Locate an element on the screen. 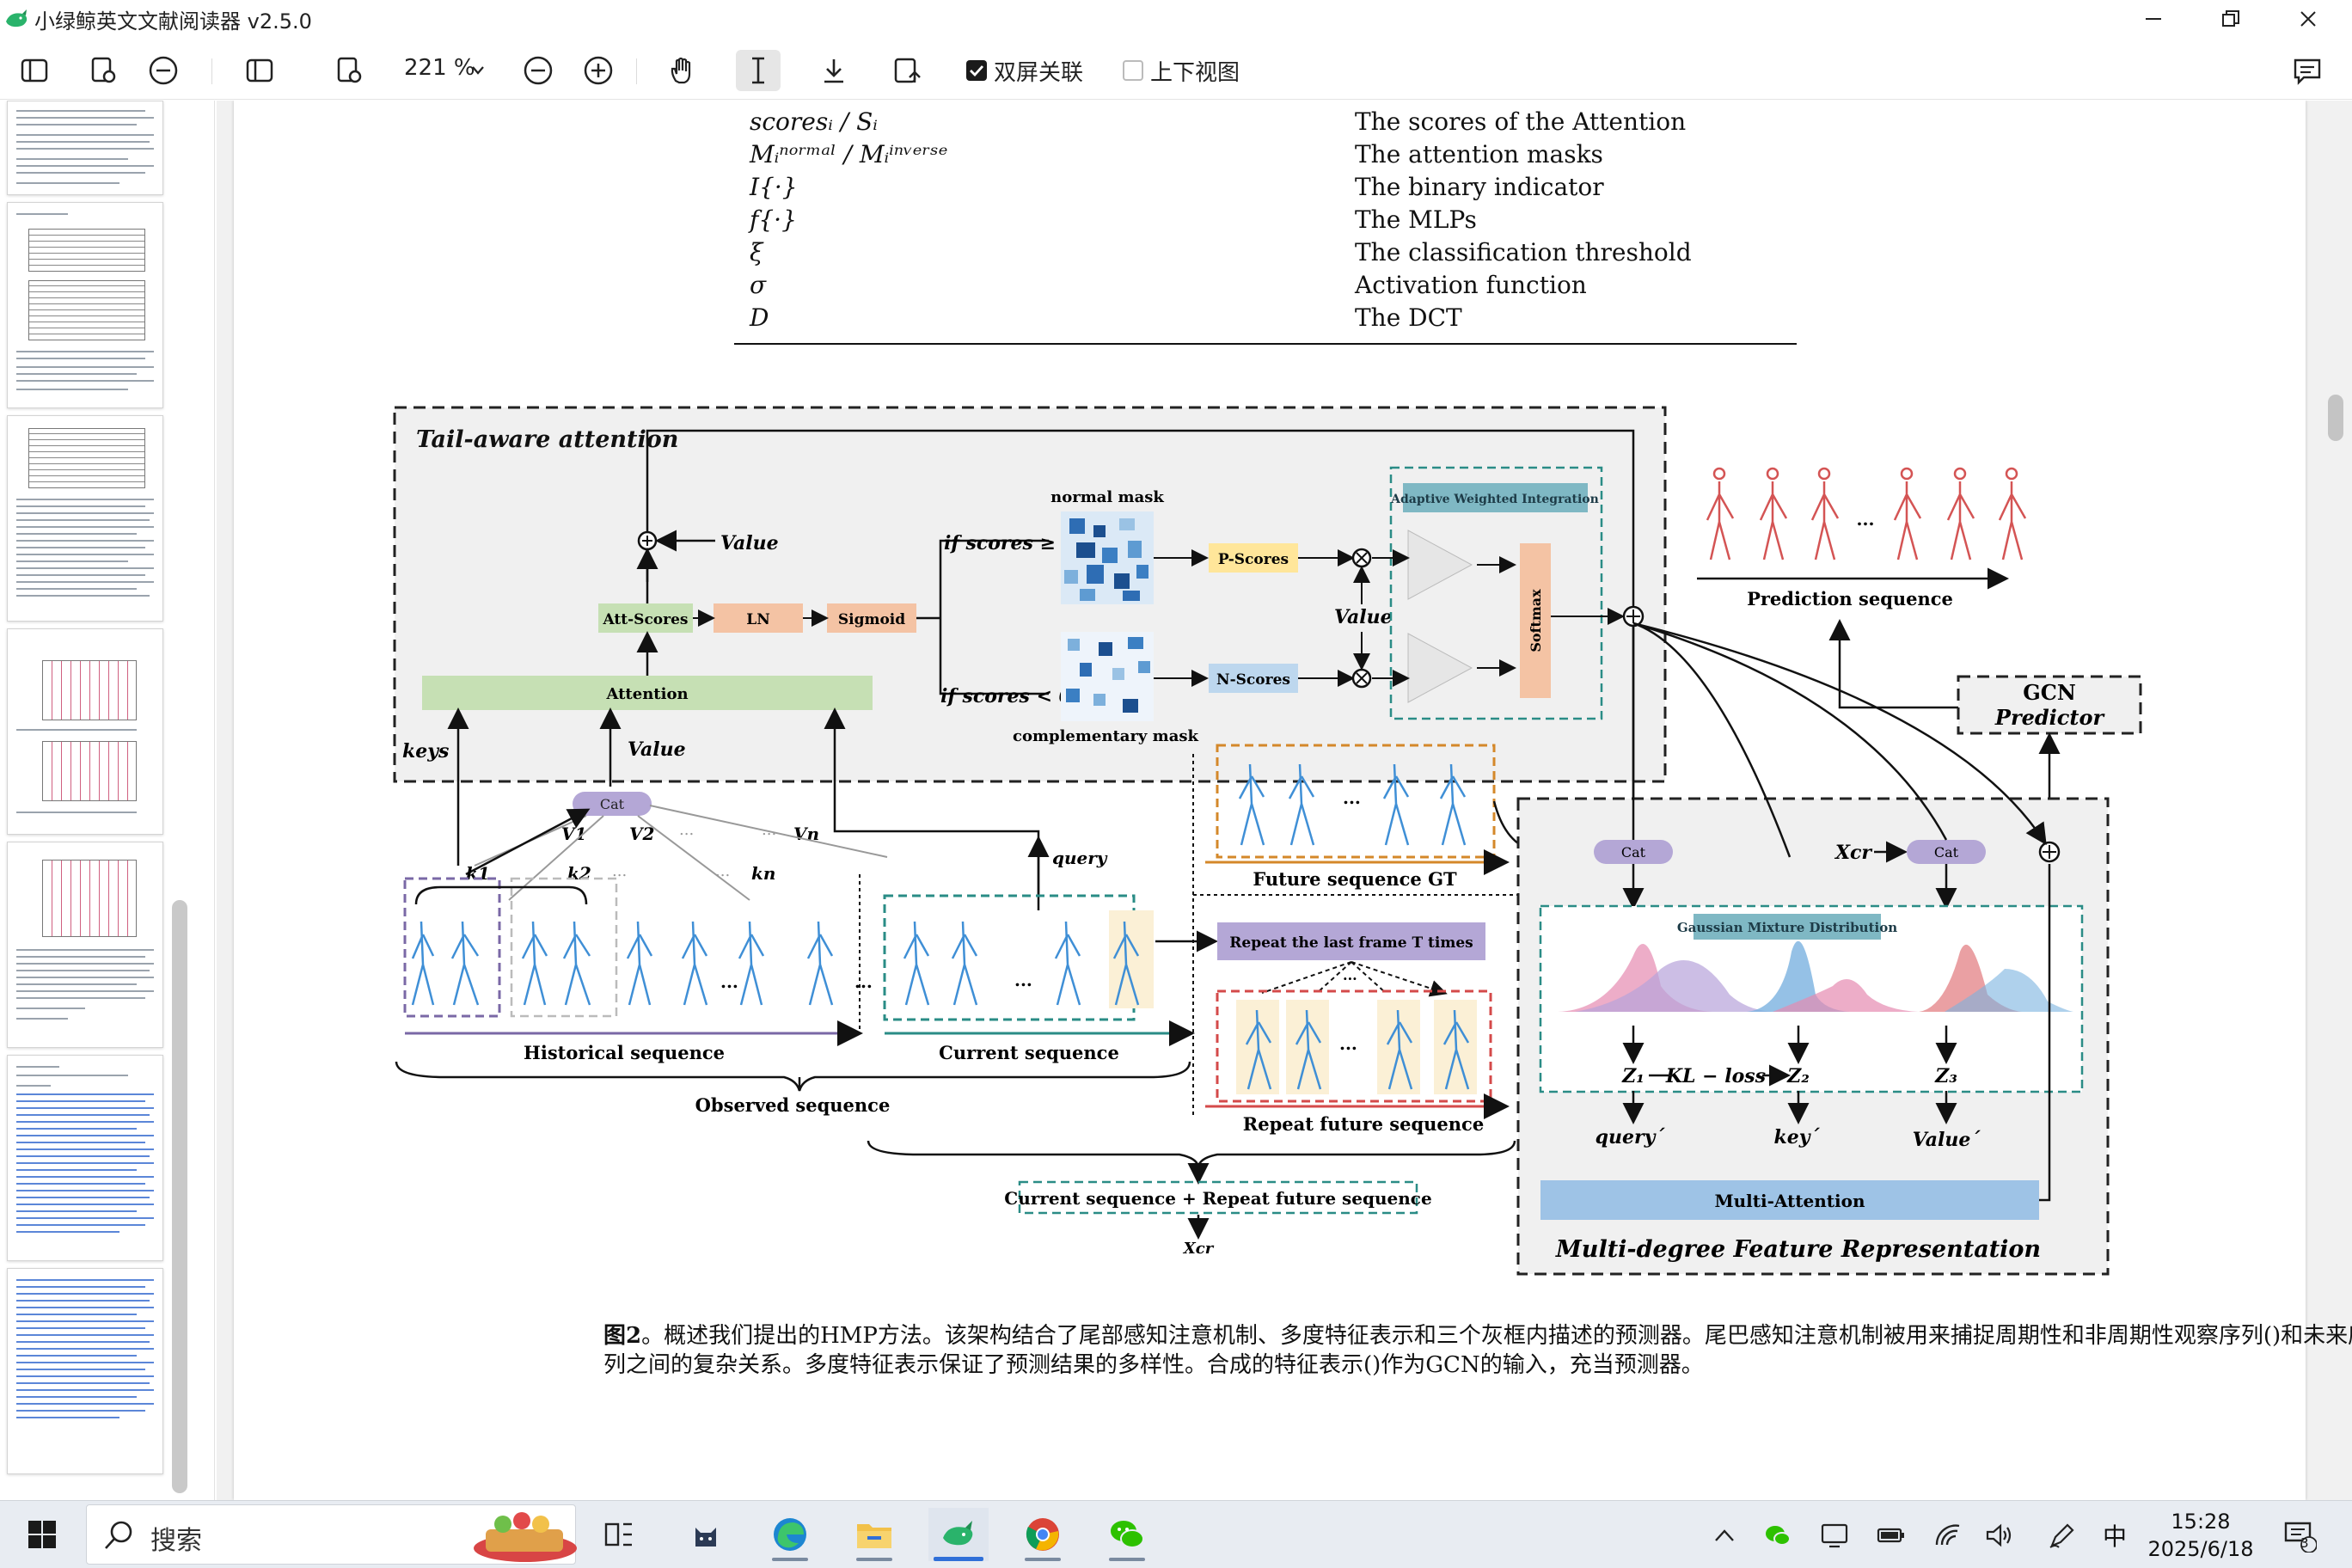 This screenshot has height=1568, width=2352. minimize-button is located at coordinates (2153, 19).